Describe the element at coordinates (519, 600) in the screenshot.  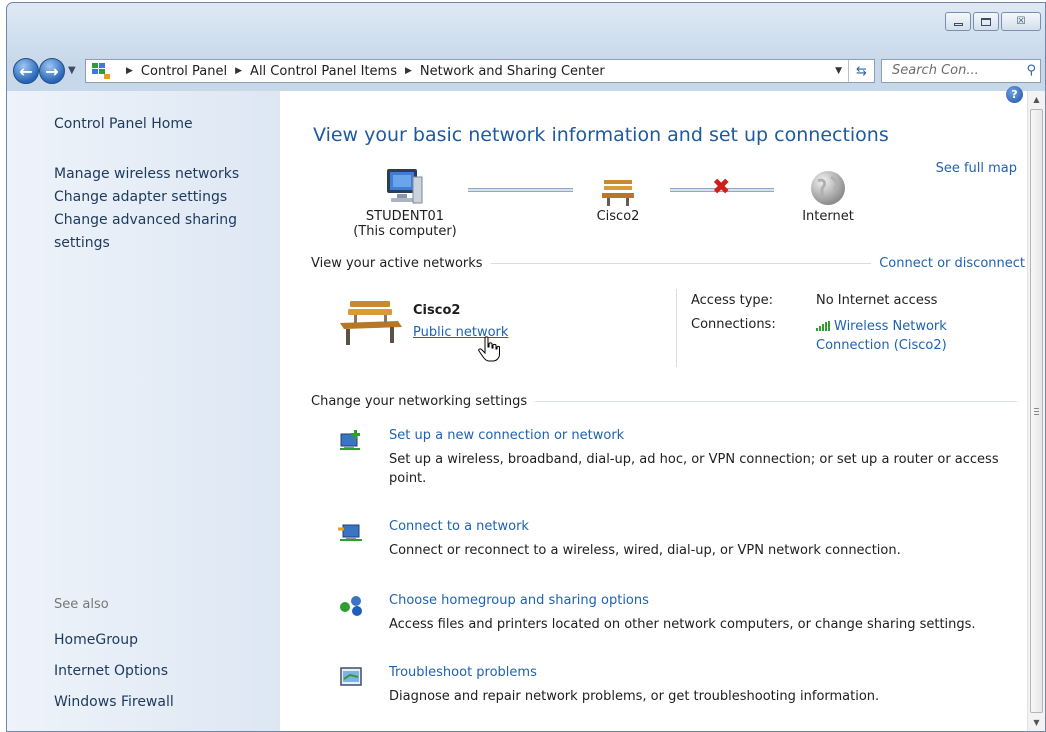
I see `task-homegroup-link: Choose homegroup and sharing options` at that location.